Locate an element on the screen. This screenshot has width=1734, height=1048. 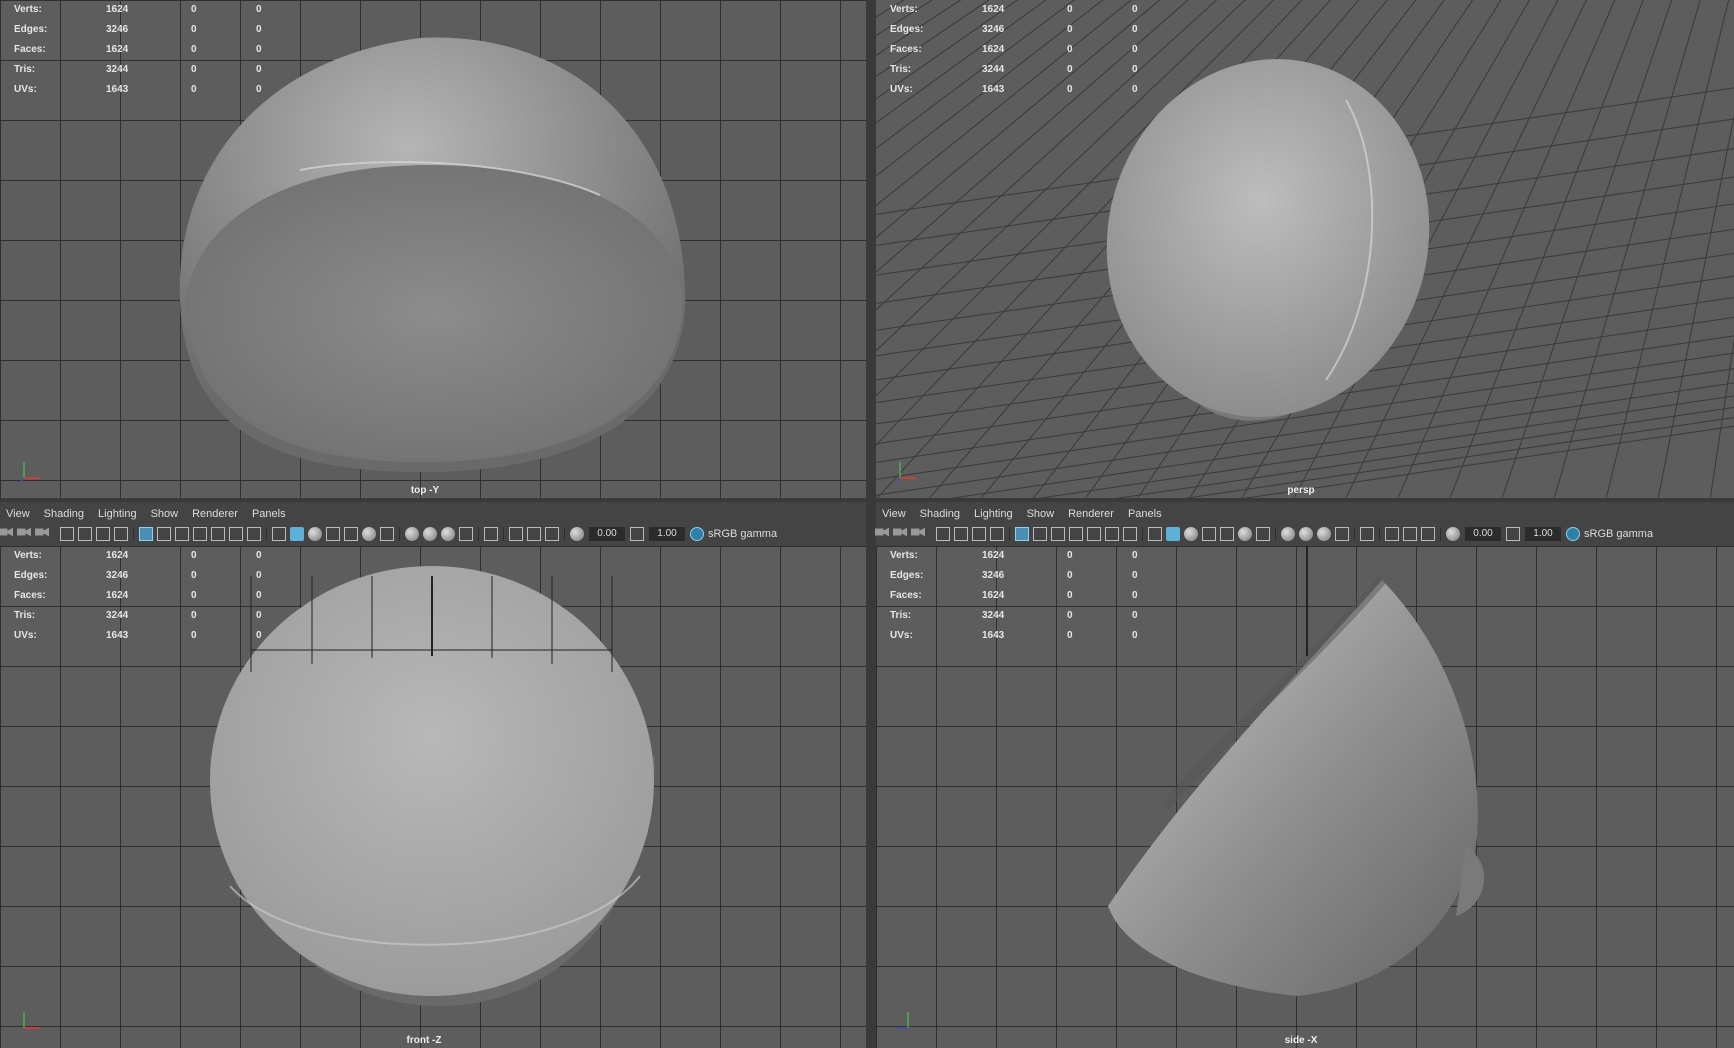
viewport-divider-horizontal is located at coordinates (867, 500).